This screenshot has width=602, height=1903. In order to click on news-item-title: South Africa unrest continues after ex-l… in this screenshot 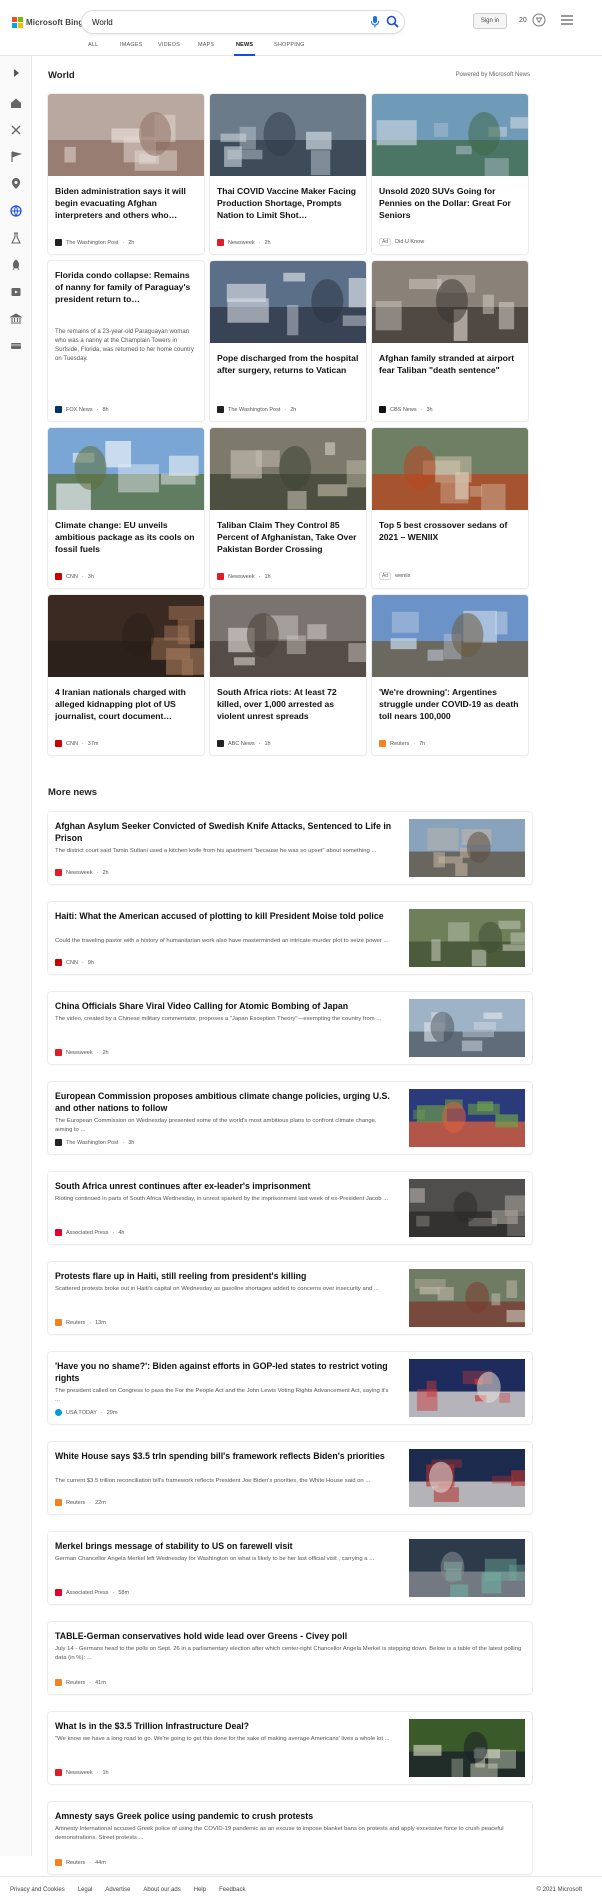, I will do `click(225, 1186)`.